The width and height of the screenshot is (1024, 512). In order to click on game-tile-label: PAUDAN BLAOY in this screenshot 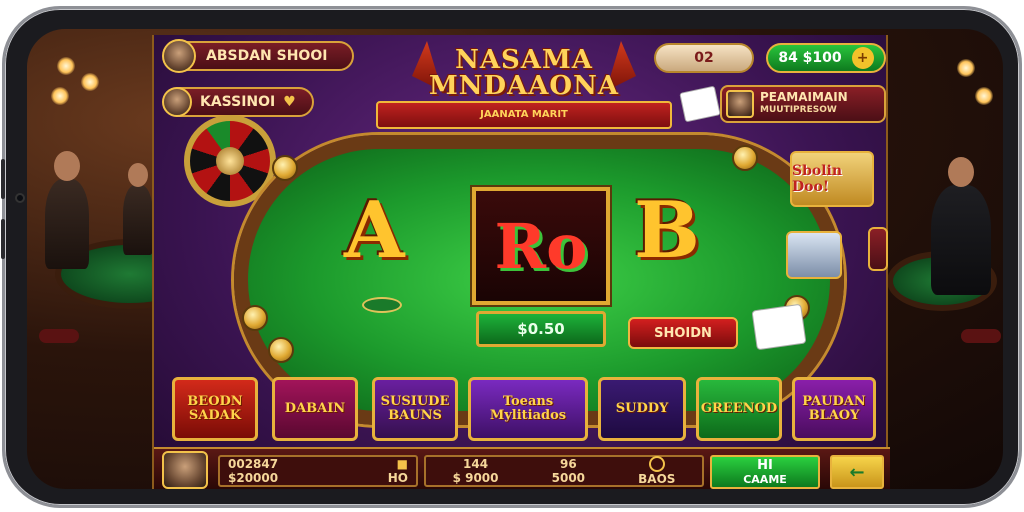, I will do `click(834, 408)`.